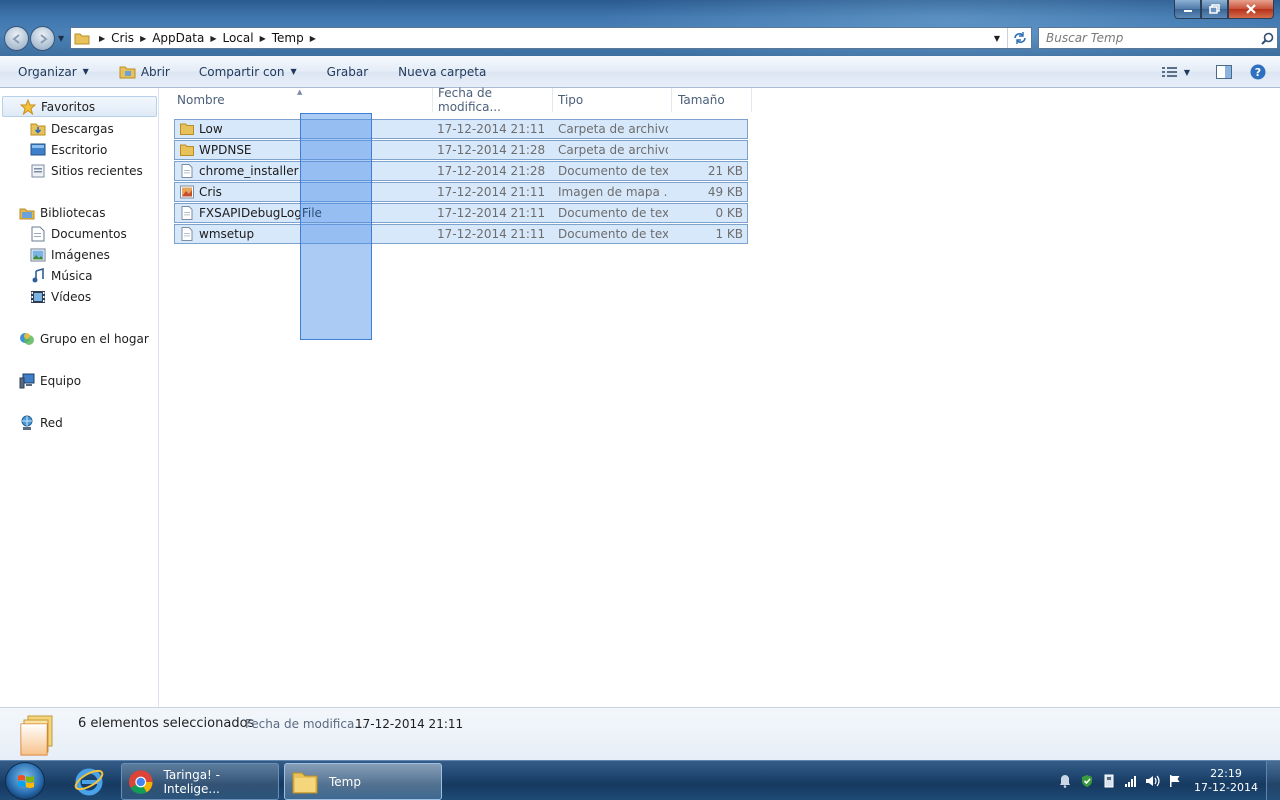 The image size is (1280, 800). Describe the element at coordinates (83, 338) in the screenshot. I see `sidebar-item-homegroup: Grupo en el hogar` at that location.